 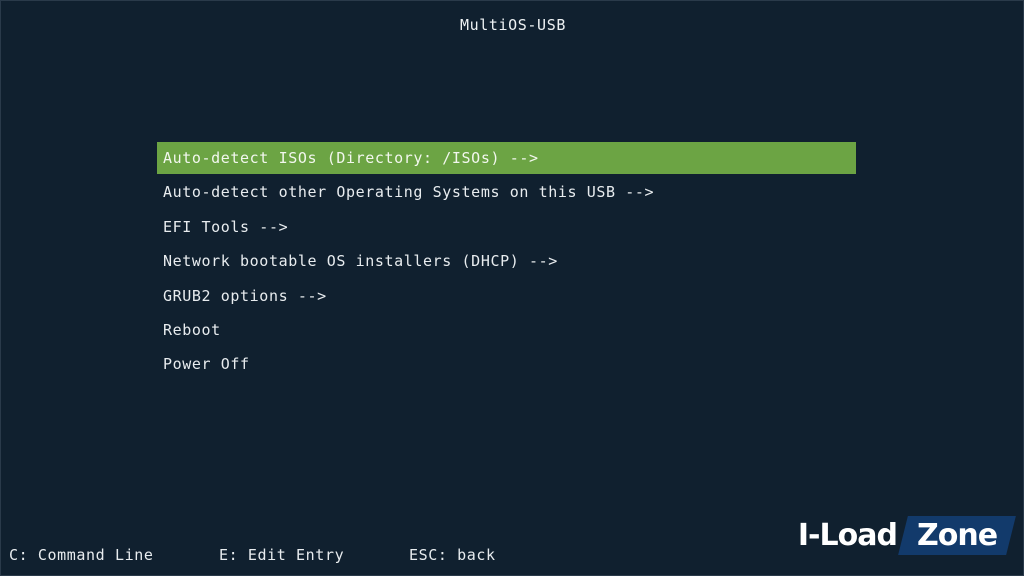 I want to click on menu-item-reboot: Reboot, so click(x=506, y=330).